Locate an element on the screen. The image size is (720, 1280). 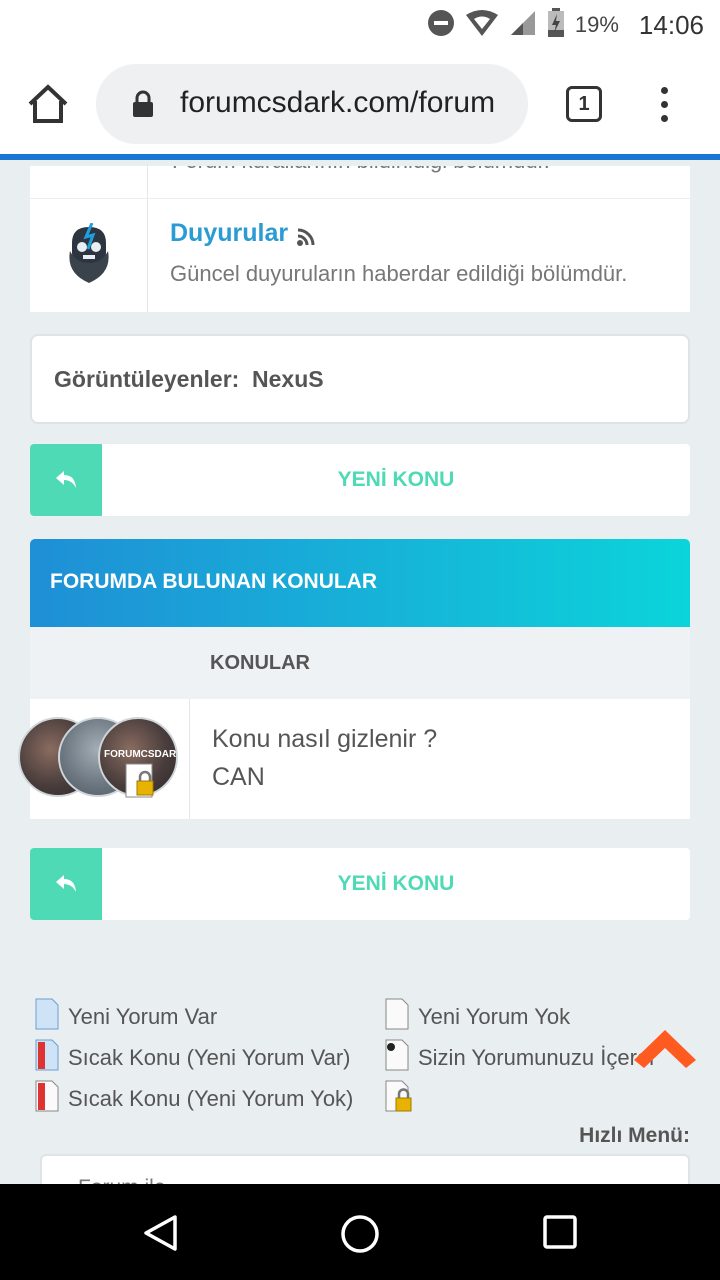
system-navigation-bar is located at coordinates (360, 1232).